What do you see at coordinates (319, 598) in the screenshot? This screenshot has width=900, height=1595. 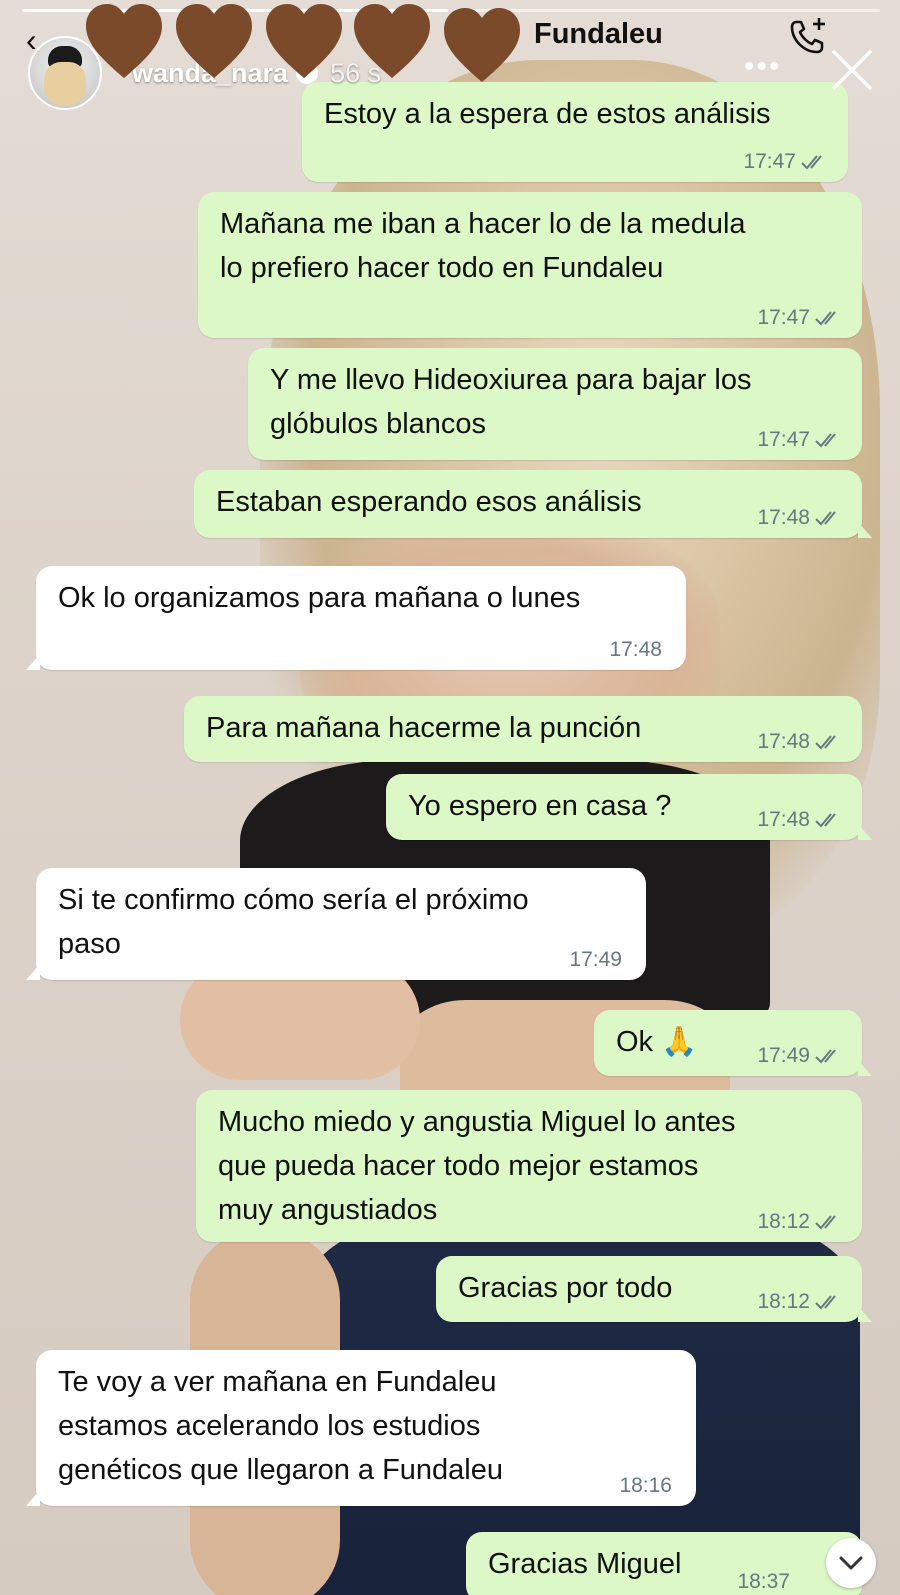 I see `message-text: Ok lo organizamos para mañana o lunes` at bounding box center [319, 598].